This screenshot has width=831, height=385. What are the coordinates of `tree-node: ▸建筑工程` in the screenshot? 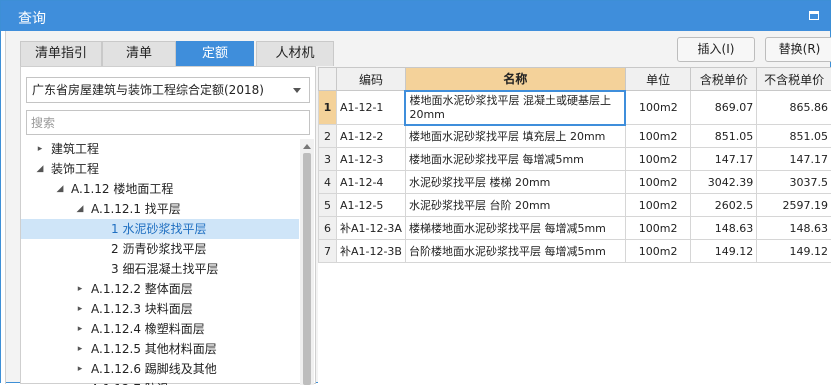 It's located at (160, 149).